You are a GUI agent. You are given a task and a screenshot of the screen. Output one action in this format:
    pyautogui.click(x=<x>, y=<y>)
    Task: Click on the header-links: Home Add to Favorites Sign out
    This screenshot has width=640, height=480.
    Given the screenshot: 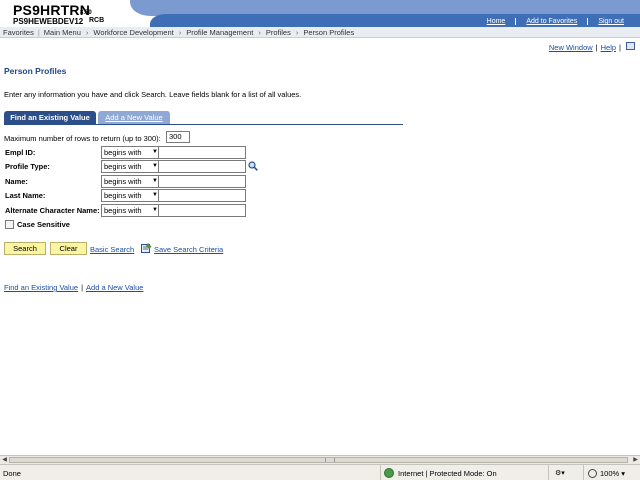 What is the action you would take?
    pyautogui.click(x=555, y=21)
    